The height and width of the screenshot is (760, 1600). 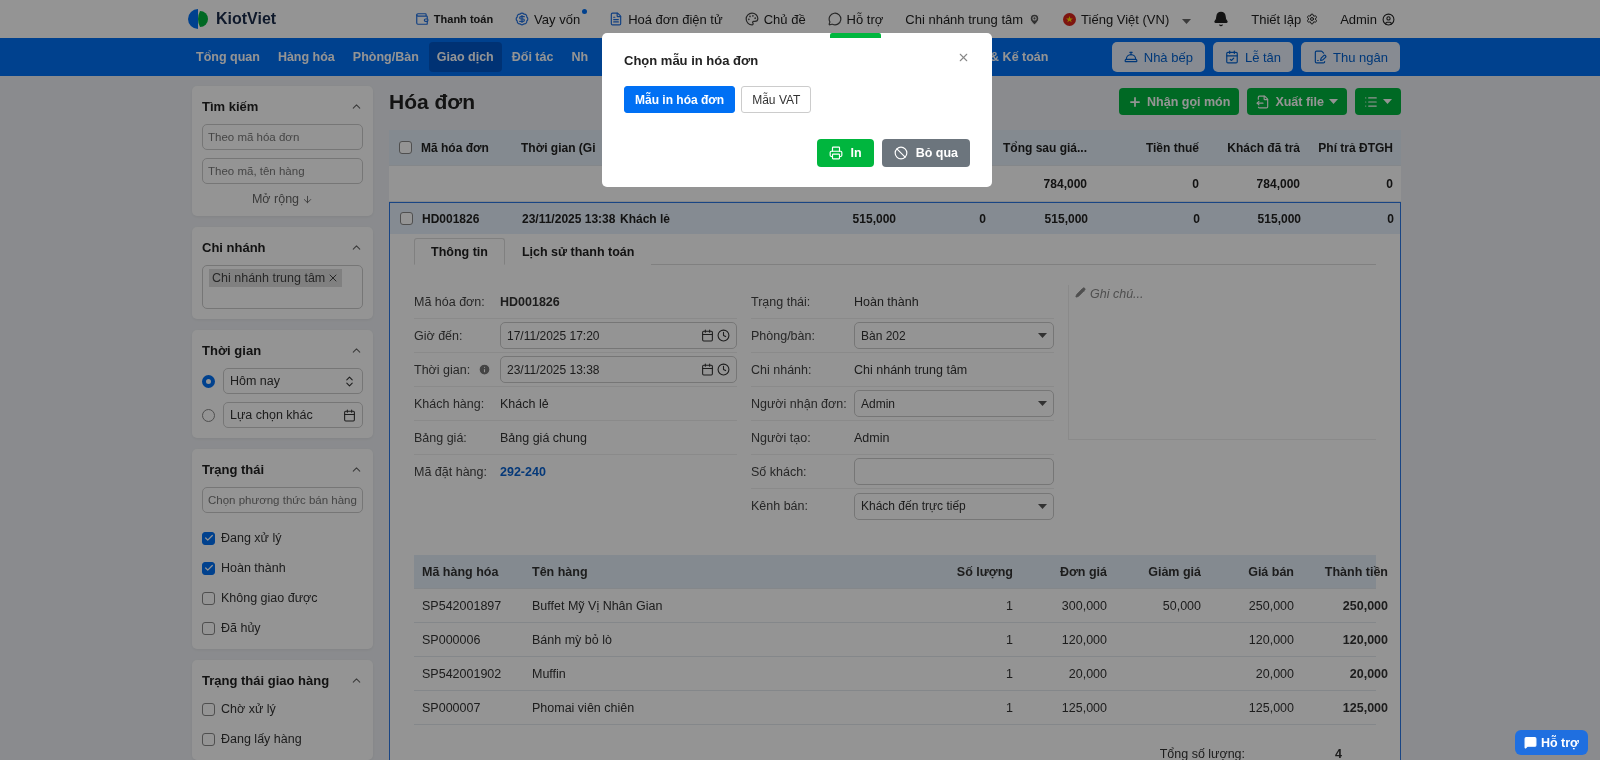 I want to click on panel-title: Thời gian, so click(x=232, y=350).